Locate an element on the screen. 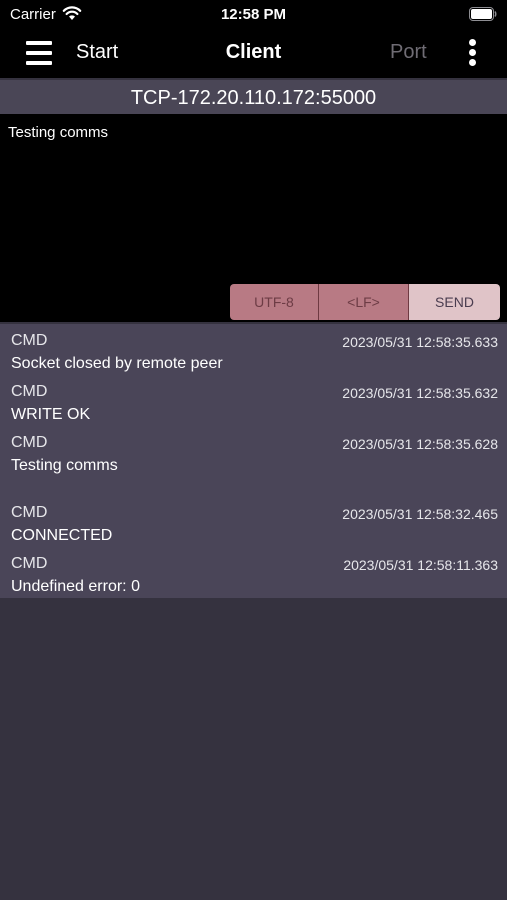 This screenshot has width=507, height=900. log-timestamp: 2023/05/31 12:58:35.628 is located at coordinates (420, 444).